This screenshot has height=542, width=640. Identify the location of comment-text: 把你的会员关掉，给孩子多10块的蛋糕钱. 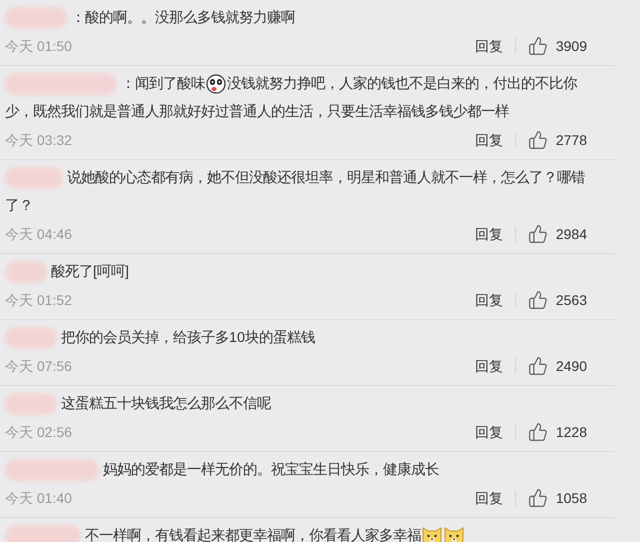
(188, 338).